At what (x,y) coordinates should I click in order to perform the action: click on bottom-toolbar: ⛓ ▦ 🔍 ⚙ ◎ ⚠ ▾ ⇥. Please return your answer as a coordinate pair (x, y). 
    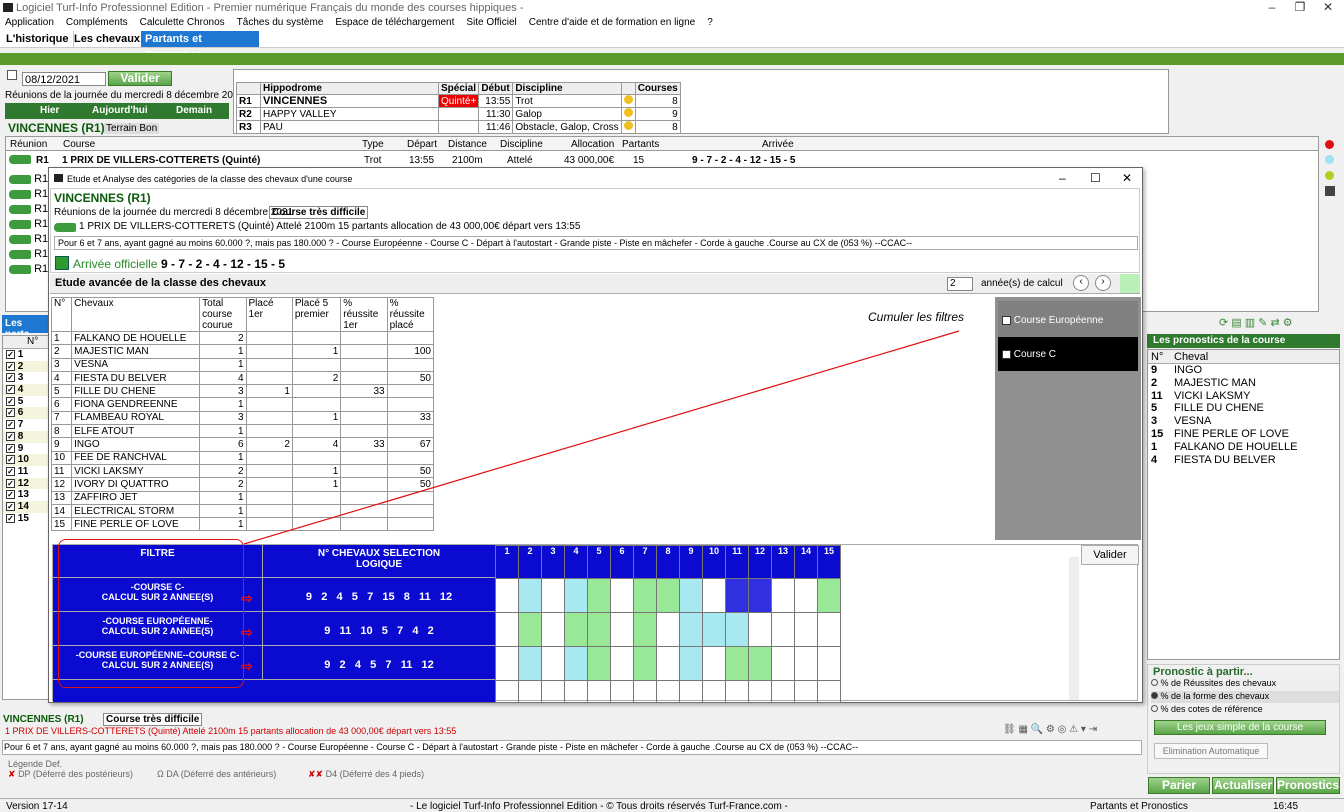
    Looking at the image, I should click on (1050, 729).